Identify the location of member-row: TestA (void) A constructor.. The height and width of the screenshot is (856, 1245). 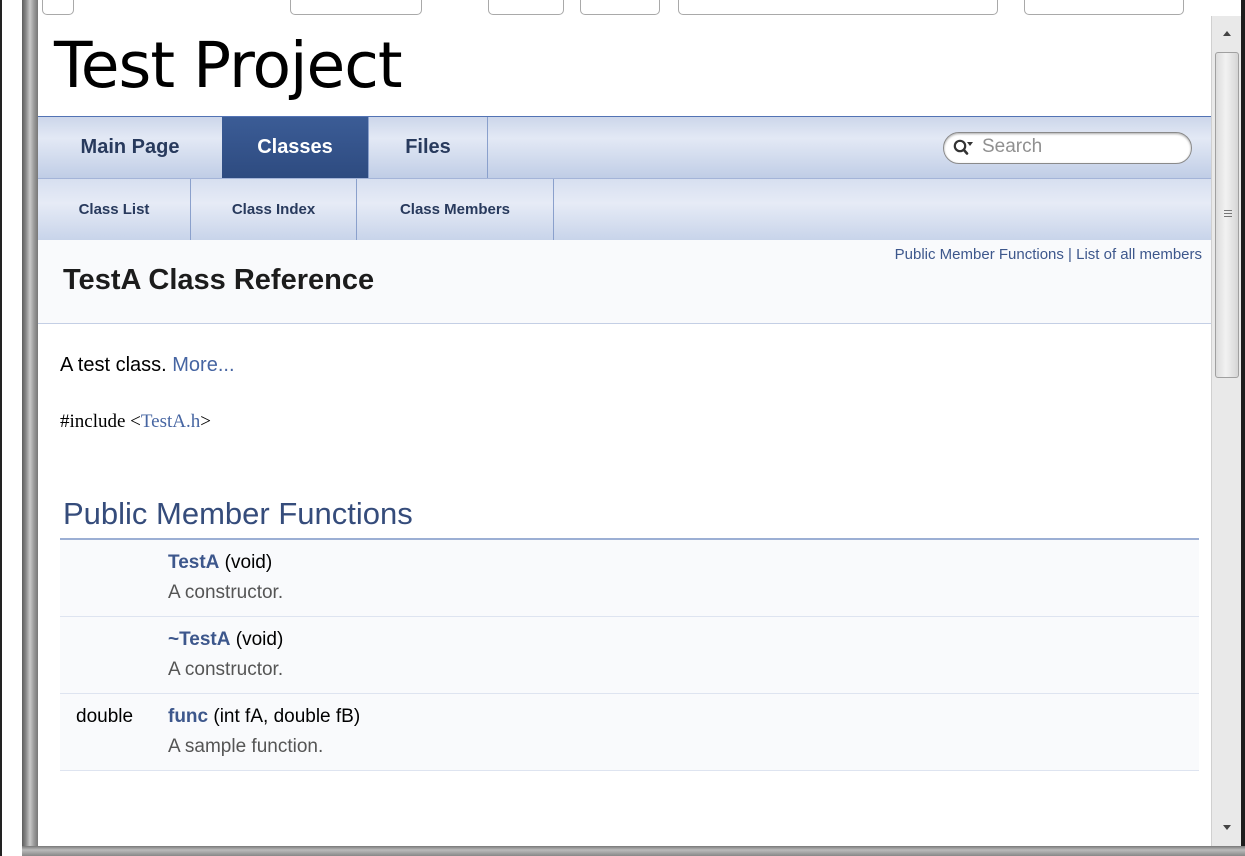
(629, 578).